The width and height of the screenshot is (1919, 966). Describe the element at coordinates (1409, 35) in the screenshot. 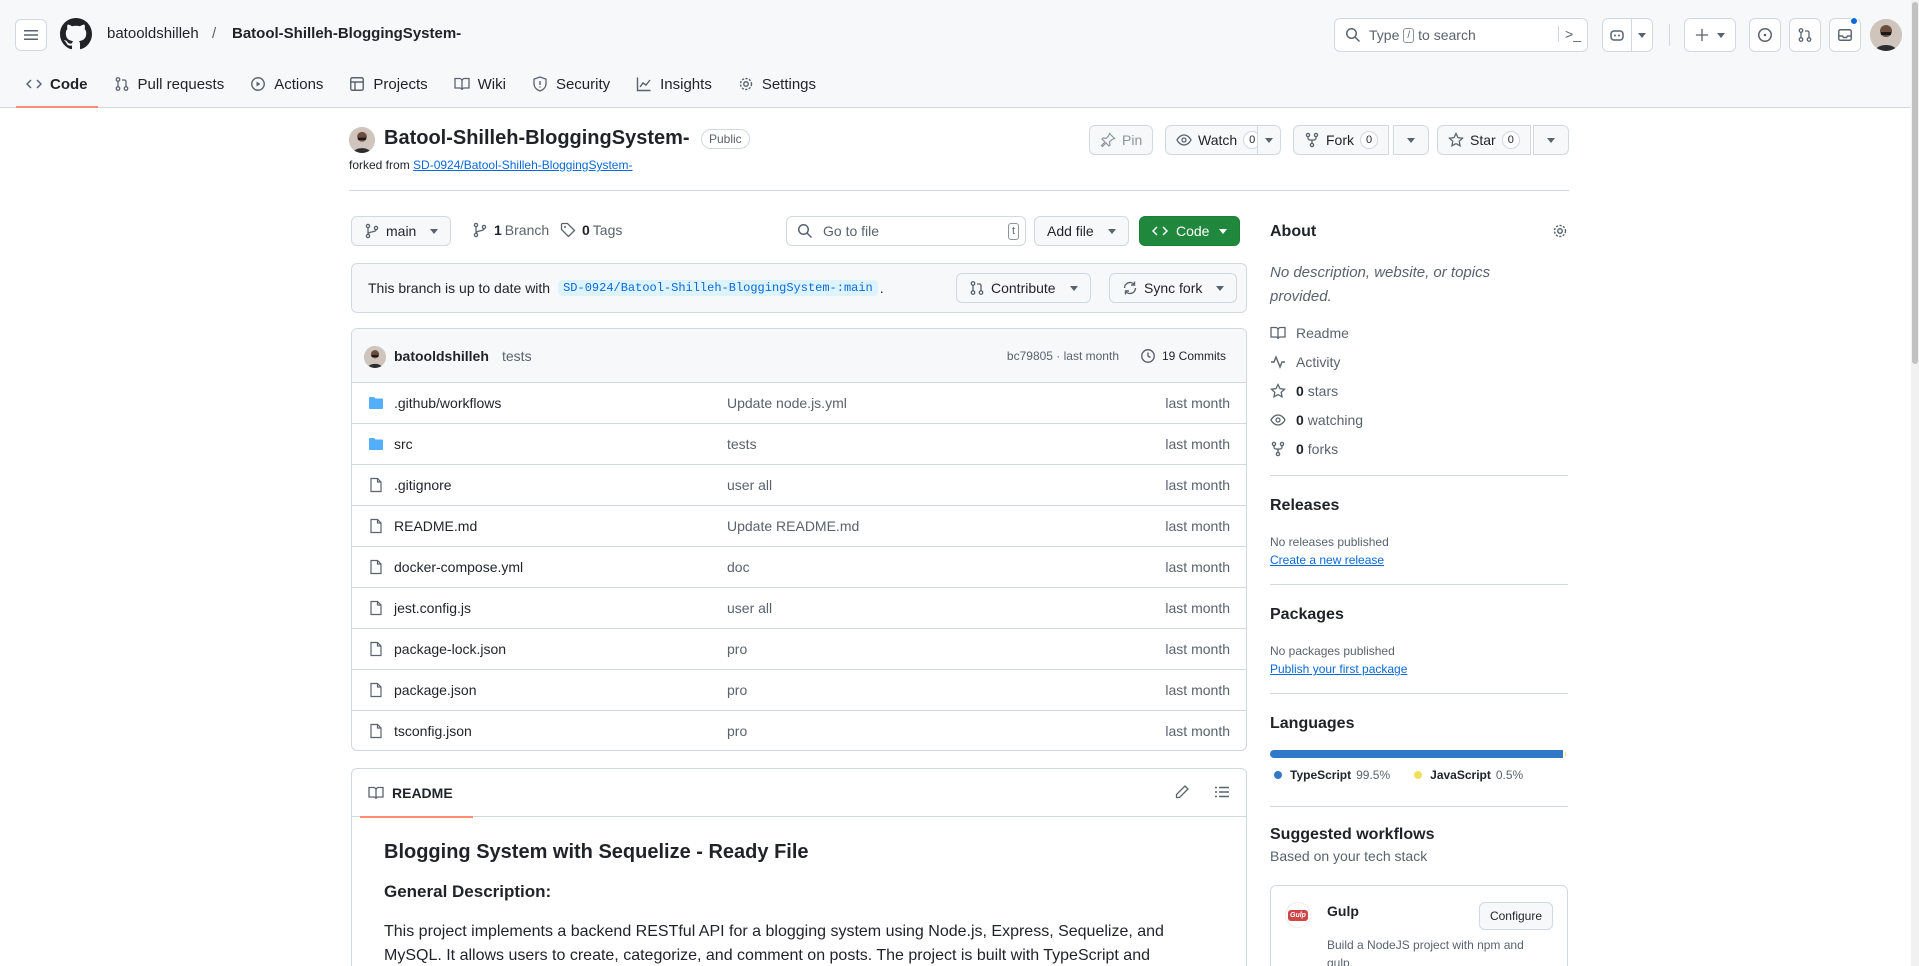

I see `search-shortcut-key: /` at that location.